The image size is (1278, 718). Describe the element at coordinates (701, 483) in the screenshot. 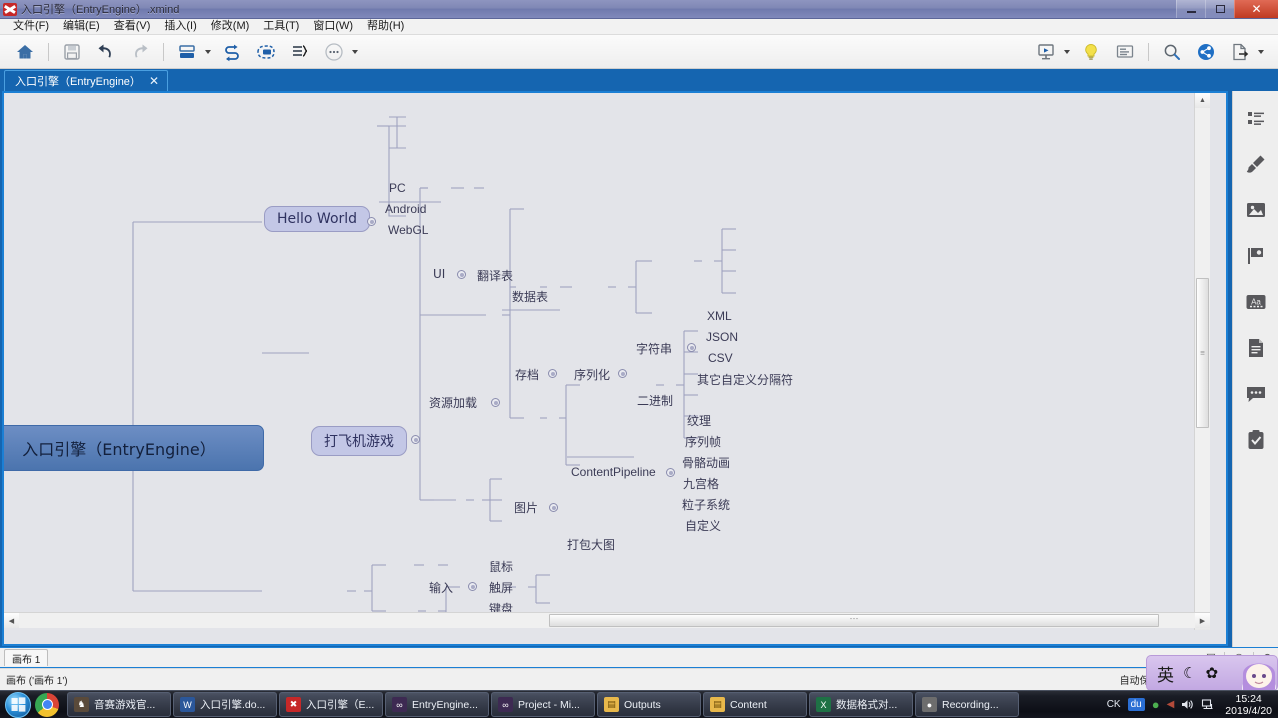

I see `mindmap-node-nine-patch: 九宫格` at that location.